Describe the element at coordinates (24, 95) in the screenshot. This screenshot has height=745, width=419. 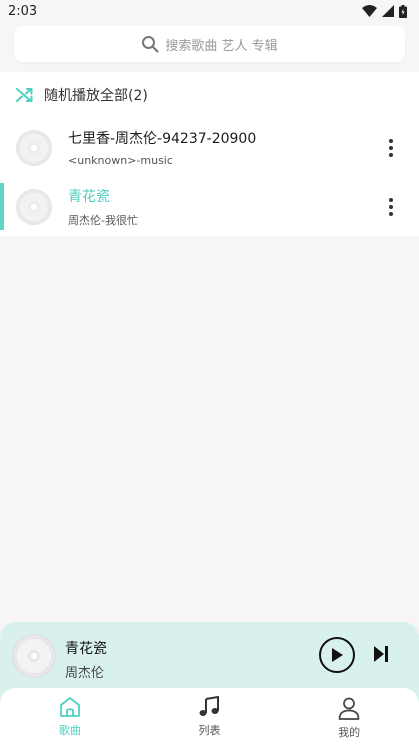
I see `shuffle-icon` at that location.